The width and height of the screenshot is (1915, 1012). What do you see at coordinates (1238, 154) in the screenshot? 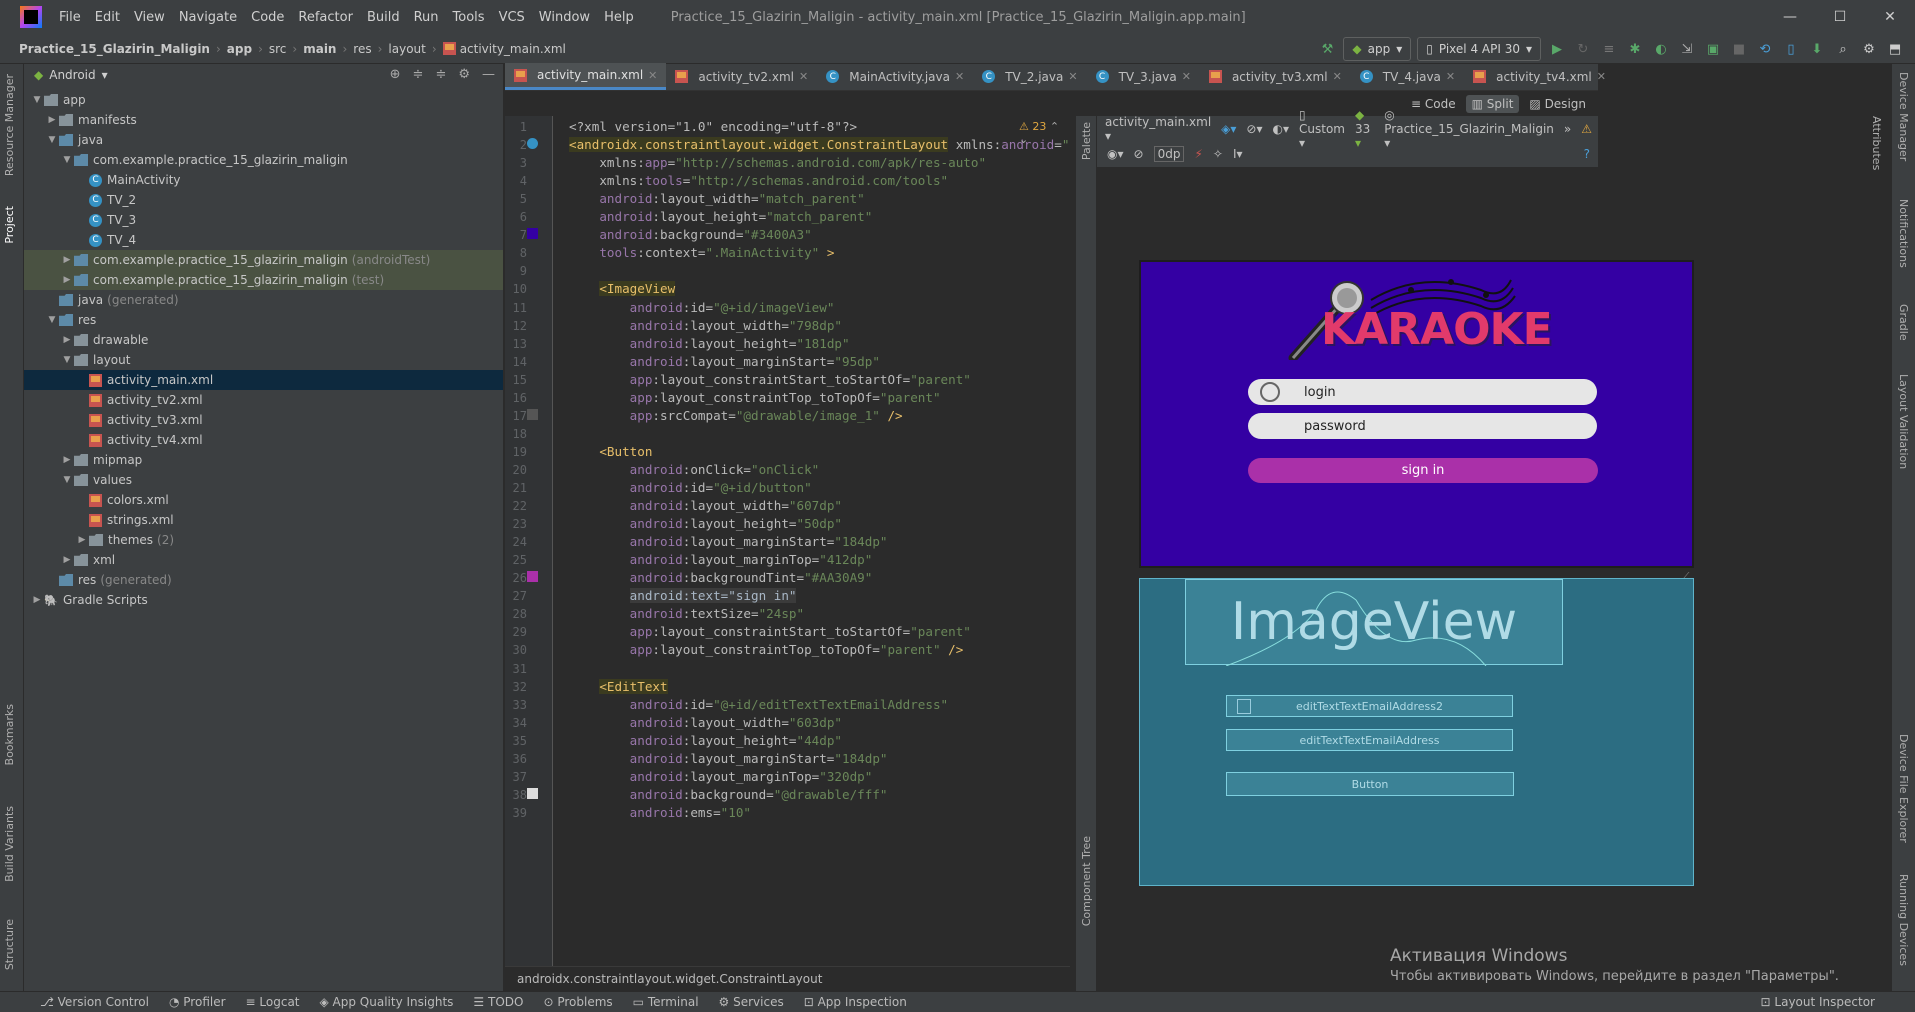
I see `guidelines-icon: I▾` at bounding box center [1238, 154].